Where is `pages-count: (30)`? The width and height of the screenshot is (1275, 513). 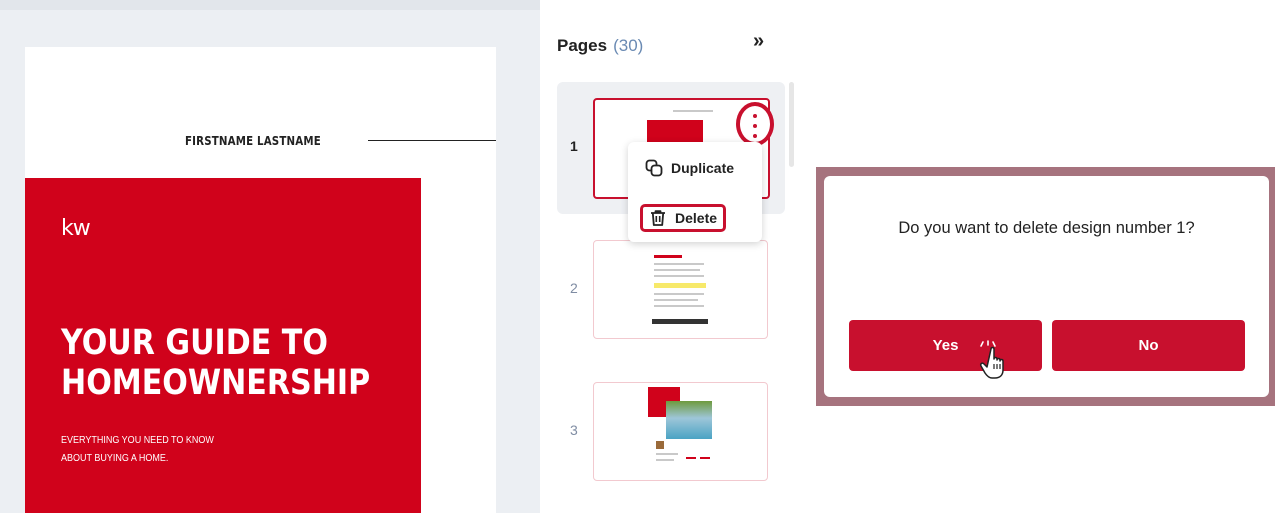
pages-count: (30) is located at coordinates (628, 45).